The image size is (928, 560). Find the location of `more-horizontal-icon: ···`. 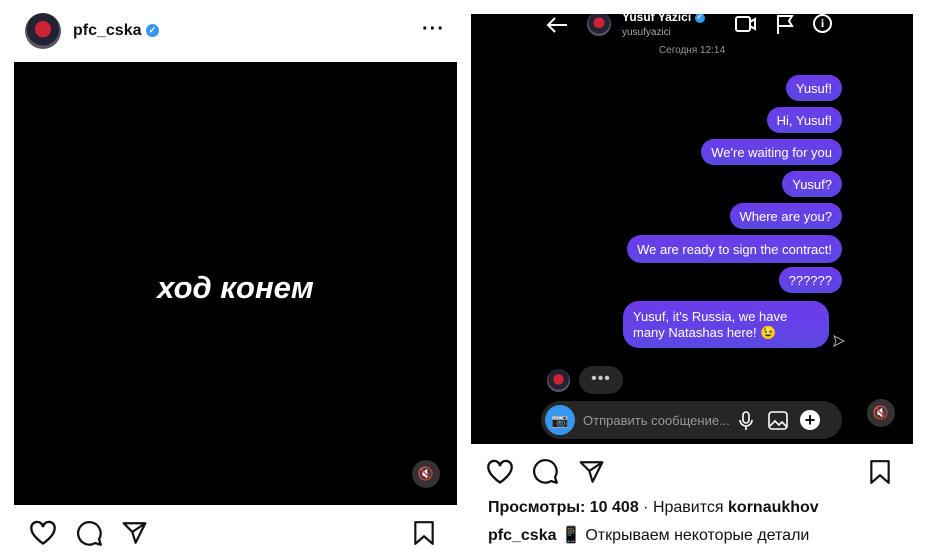

more-horizontal-icon: ··· is located at coordinates (433, 29).